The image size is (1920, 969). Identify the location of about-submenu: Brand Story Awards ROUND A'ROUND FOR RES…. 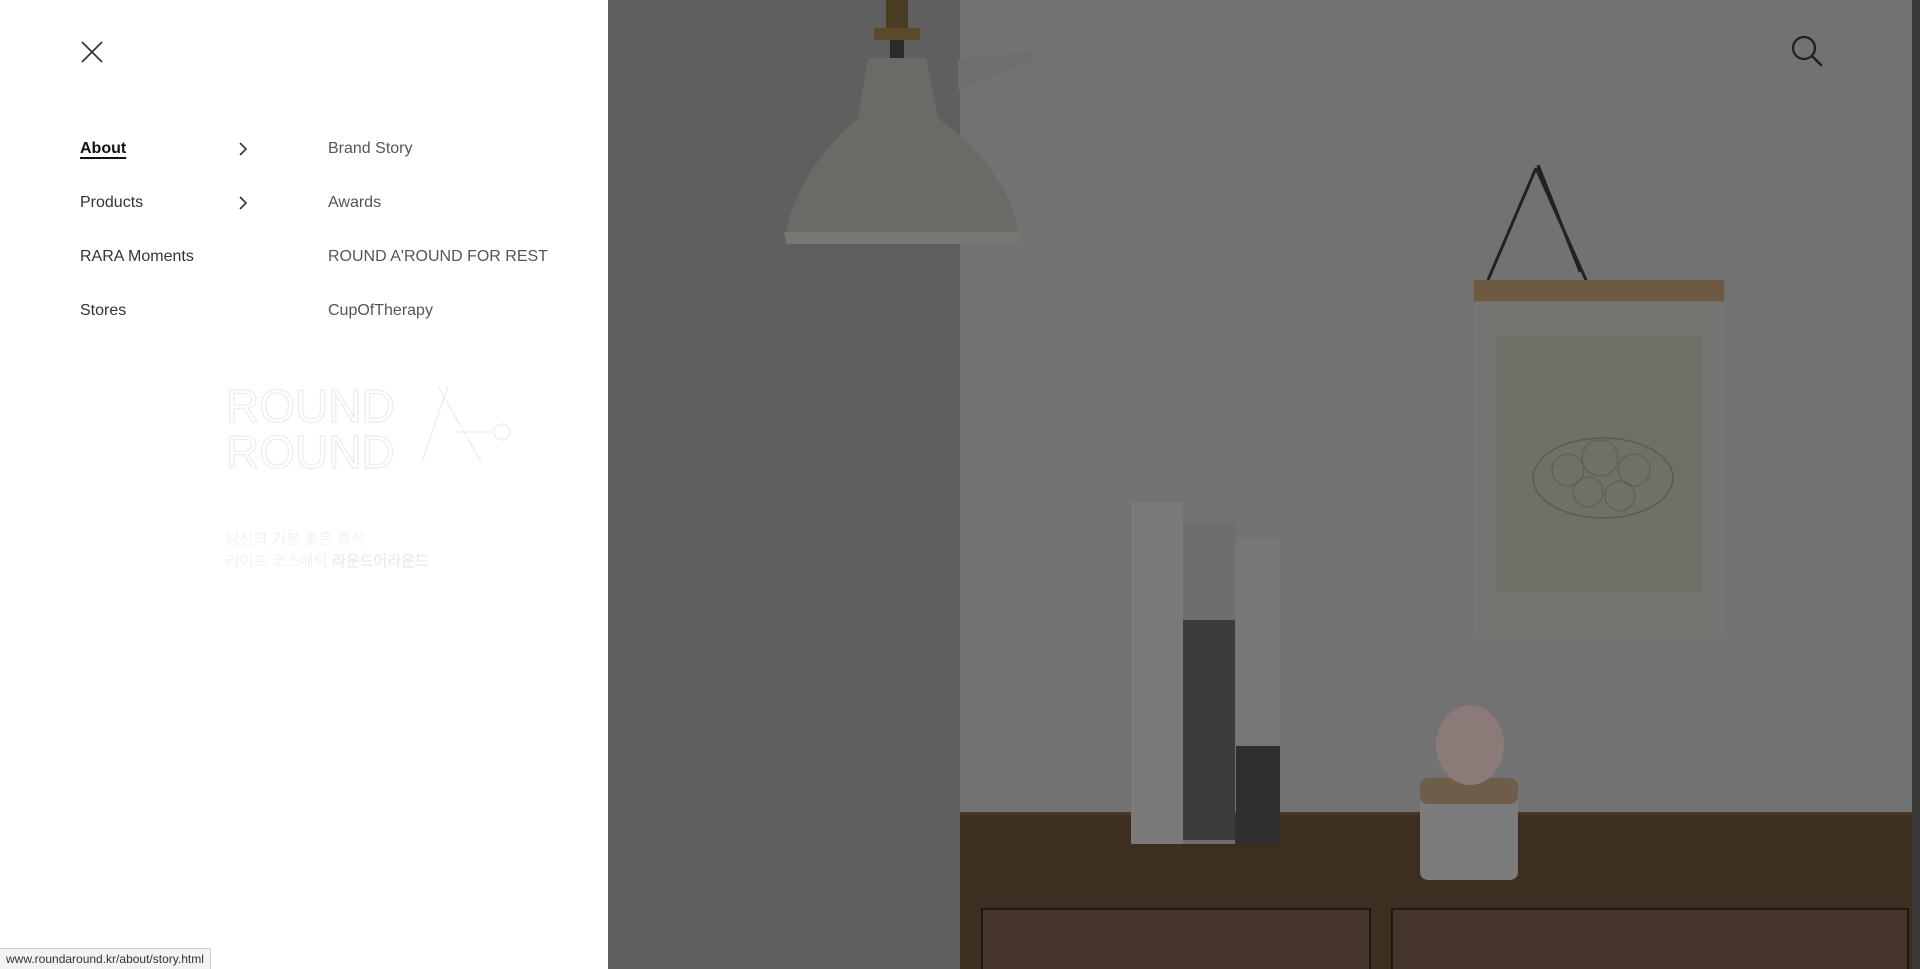
(458, 244).